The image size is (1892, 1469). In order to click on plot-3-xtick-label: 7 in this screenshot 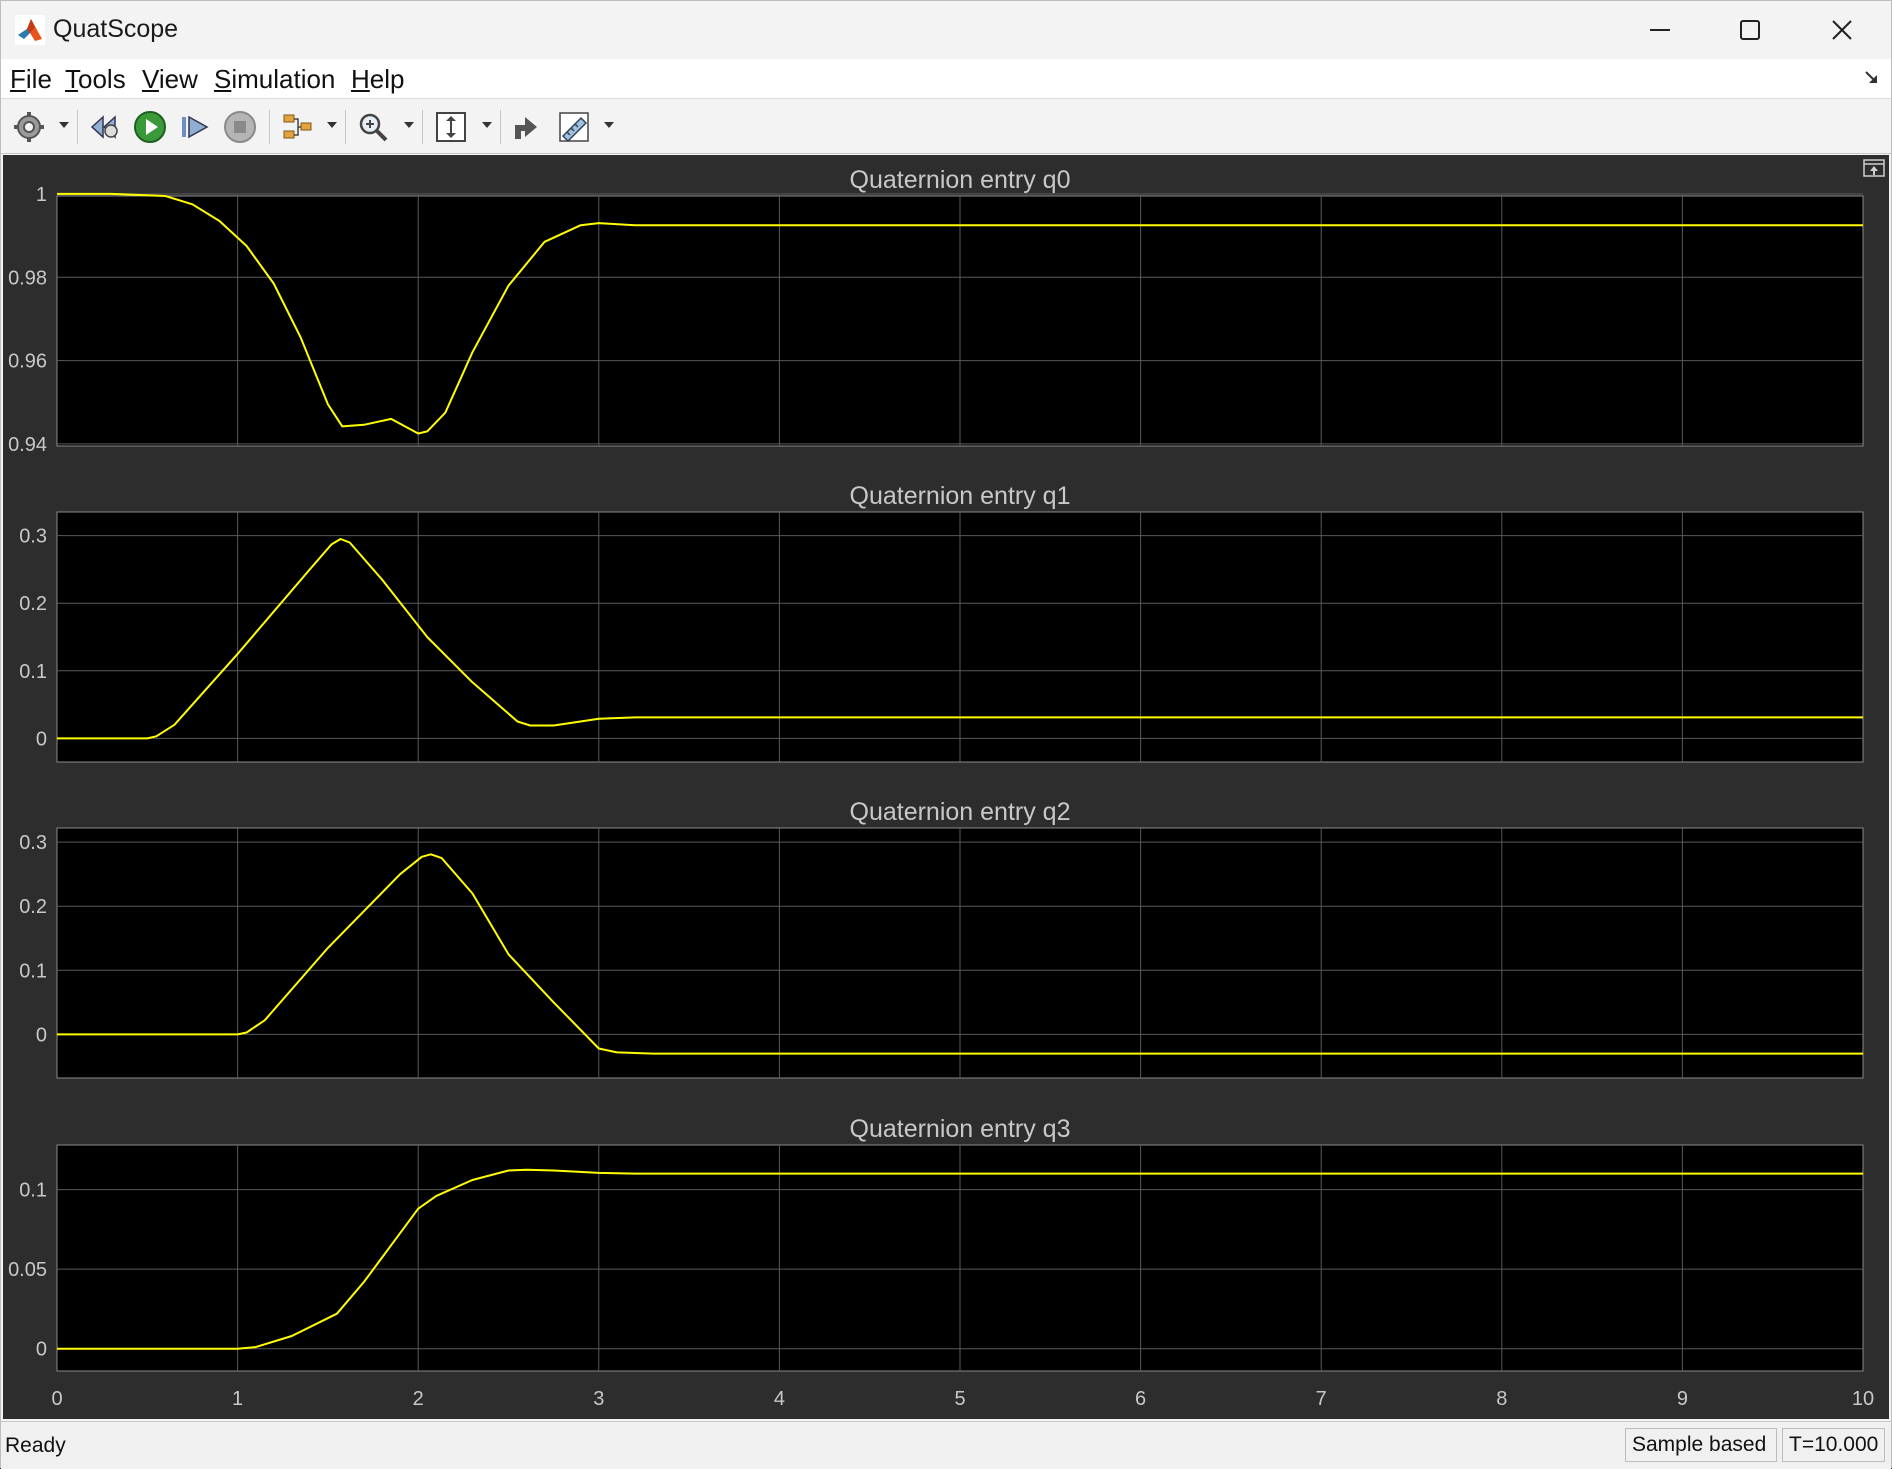, I will do `click(1321, 1399)`.